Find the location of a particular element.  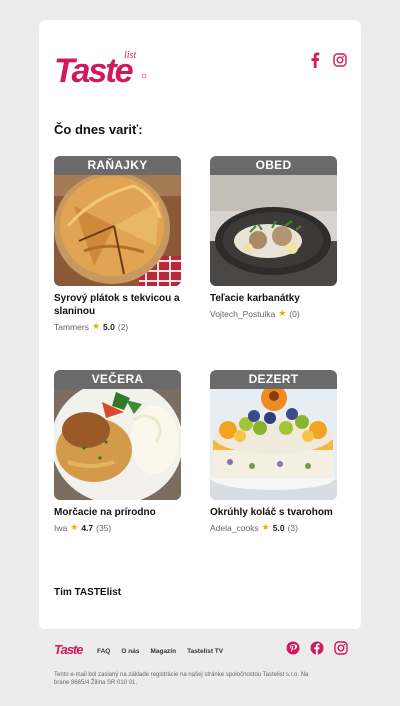

recipe-meta: Vojtech_Postulka ★ (0) is located at coordinates (273, 313).